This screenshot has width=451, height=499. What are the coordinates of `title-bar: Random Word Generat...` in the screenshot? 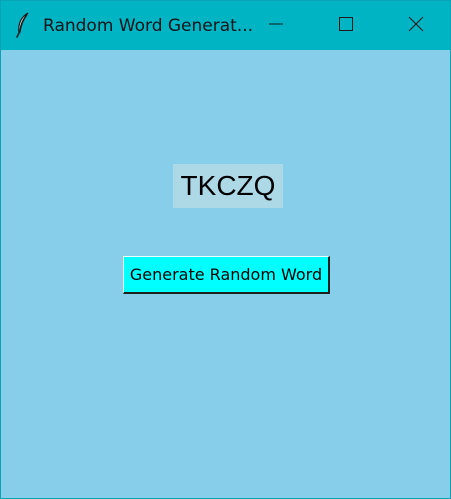 It's located at (225, 25).